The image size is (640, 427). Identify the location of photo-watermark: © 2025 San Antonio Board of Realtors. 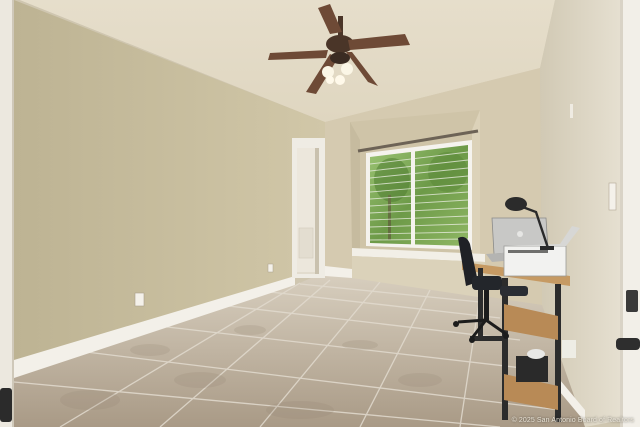
(572, 420).